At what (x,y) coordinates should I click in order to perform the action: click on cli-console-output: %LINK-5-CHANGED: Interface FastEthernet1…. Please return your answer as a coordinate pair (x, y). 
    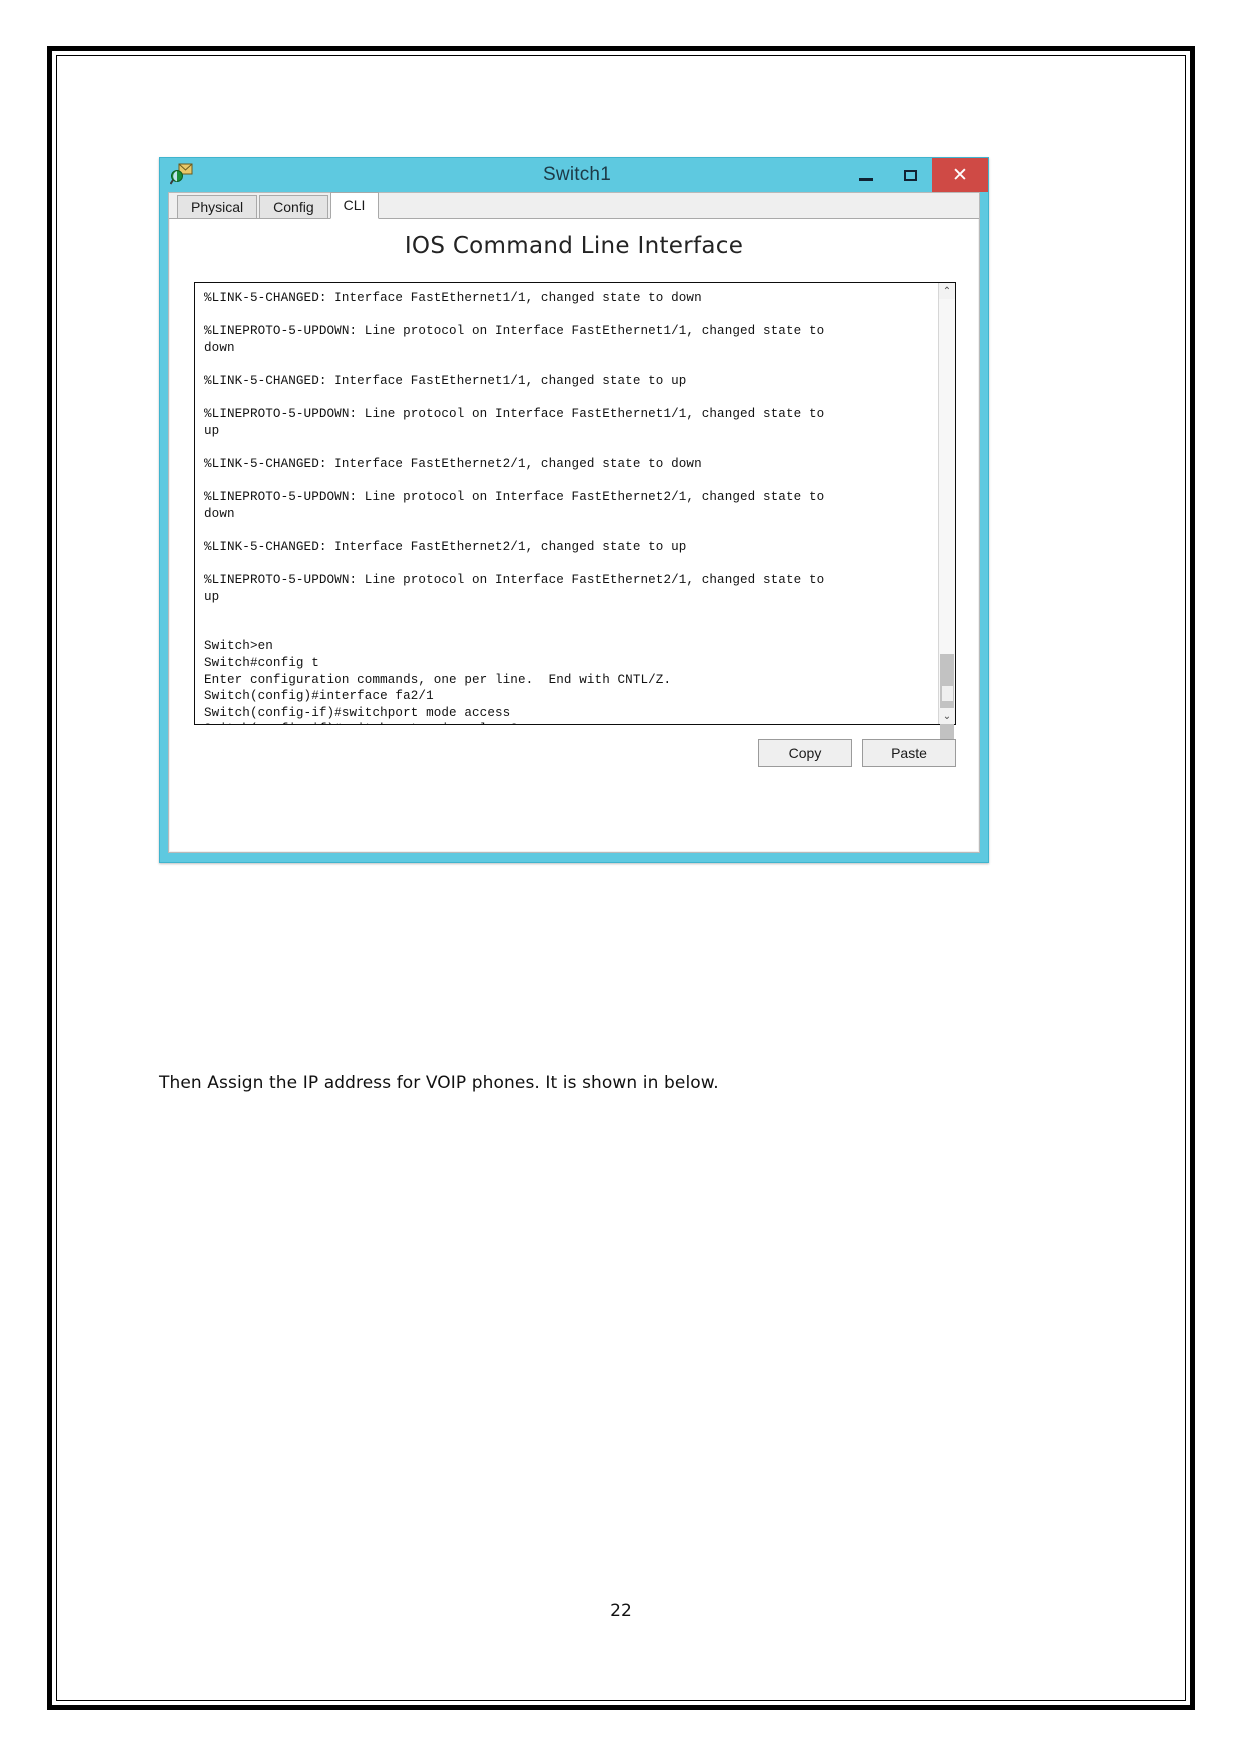
    Looking at the image, I should click on (514, 507).